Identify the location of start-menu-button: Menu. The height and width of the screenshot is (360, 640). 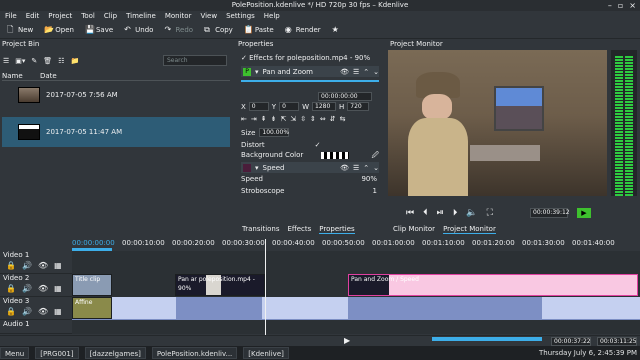
(15, 353).